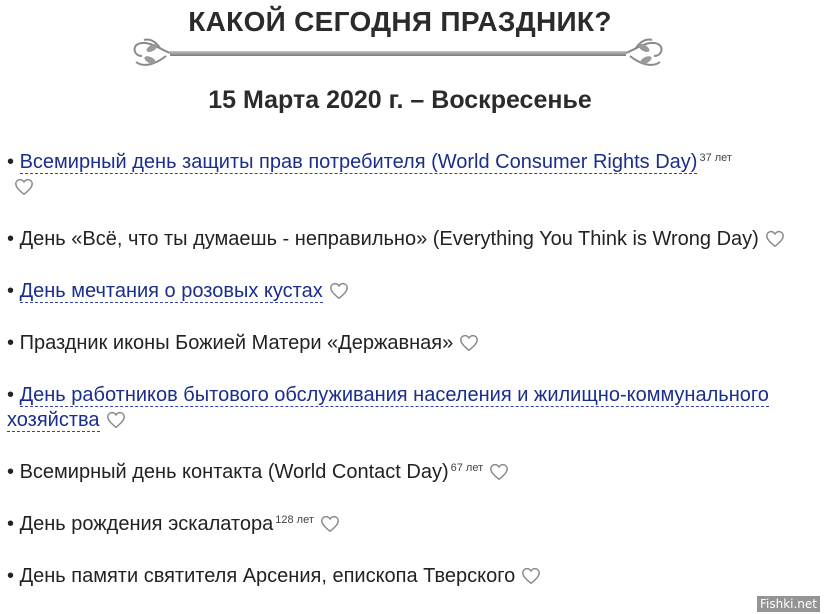  I want to click on holiday-item: • День рождения эскалатора 128 лет, so click(402, 524).